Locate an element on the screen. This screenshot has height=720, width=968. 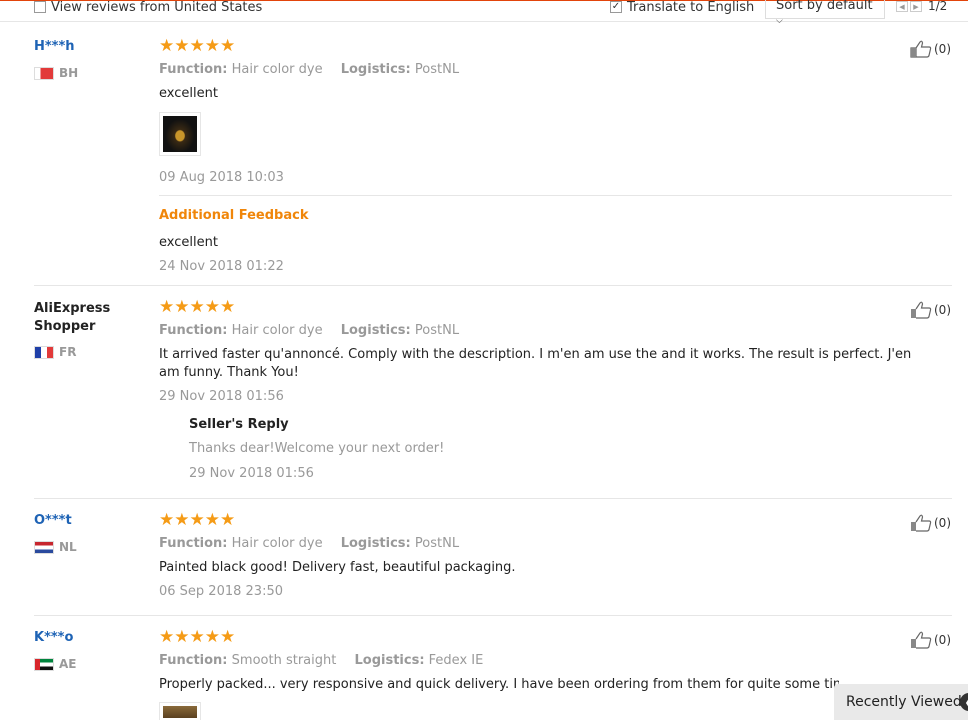
review-date: 06 Sep 2018 23:50 is located at coordinates (221, 591).